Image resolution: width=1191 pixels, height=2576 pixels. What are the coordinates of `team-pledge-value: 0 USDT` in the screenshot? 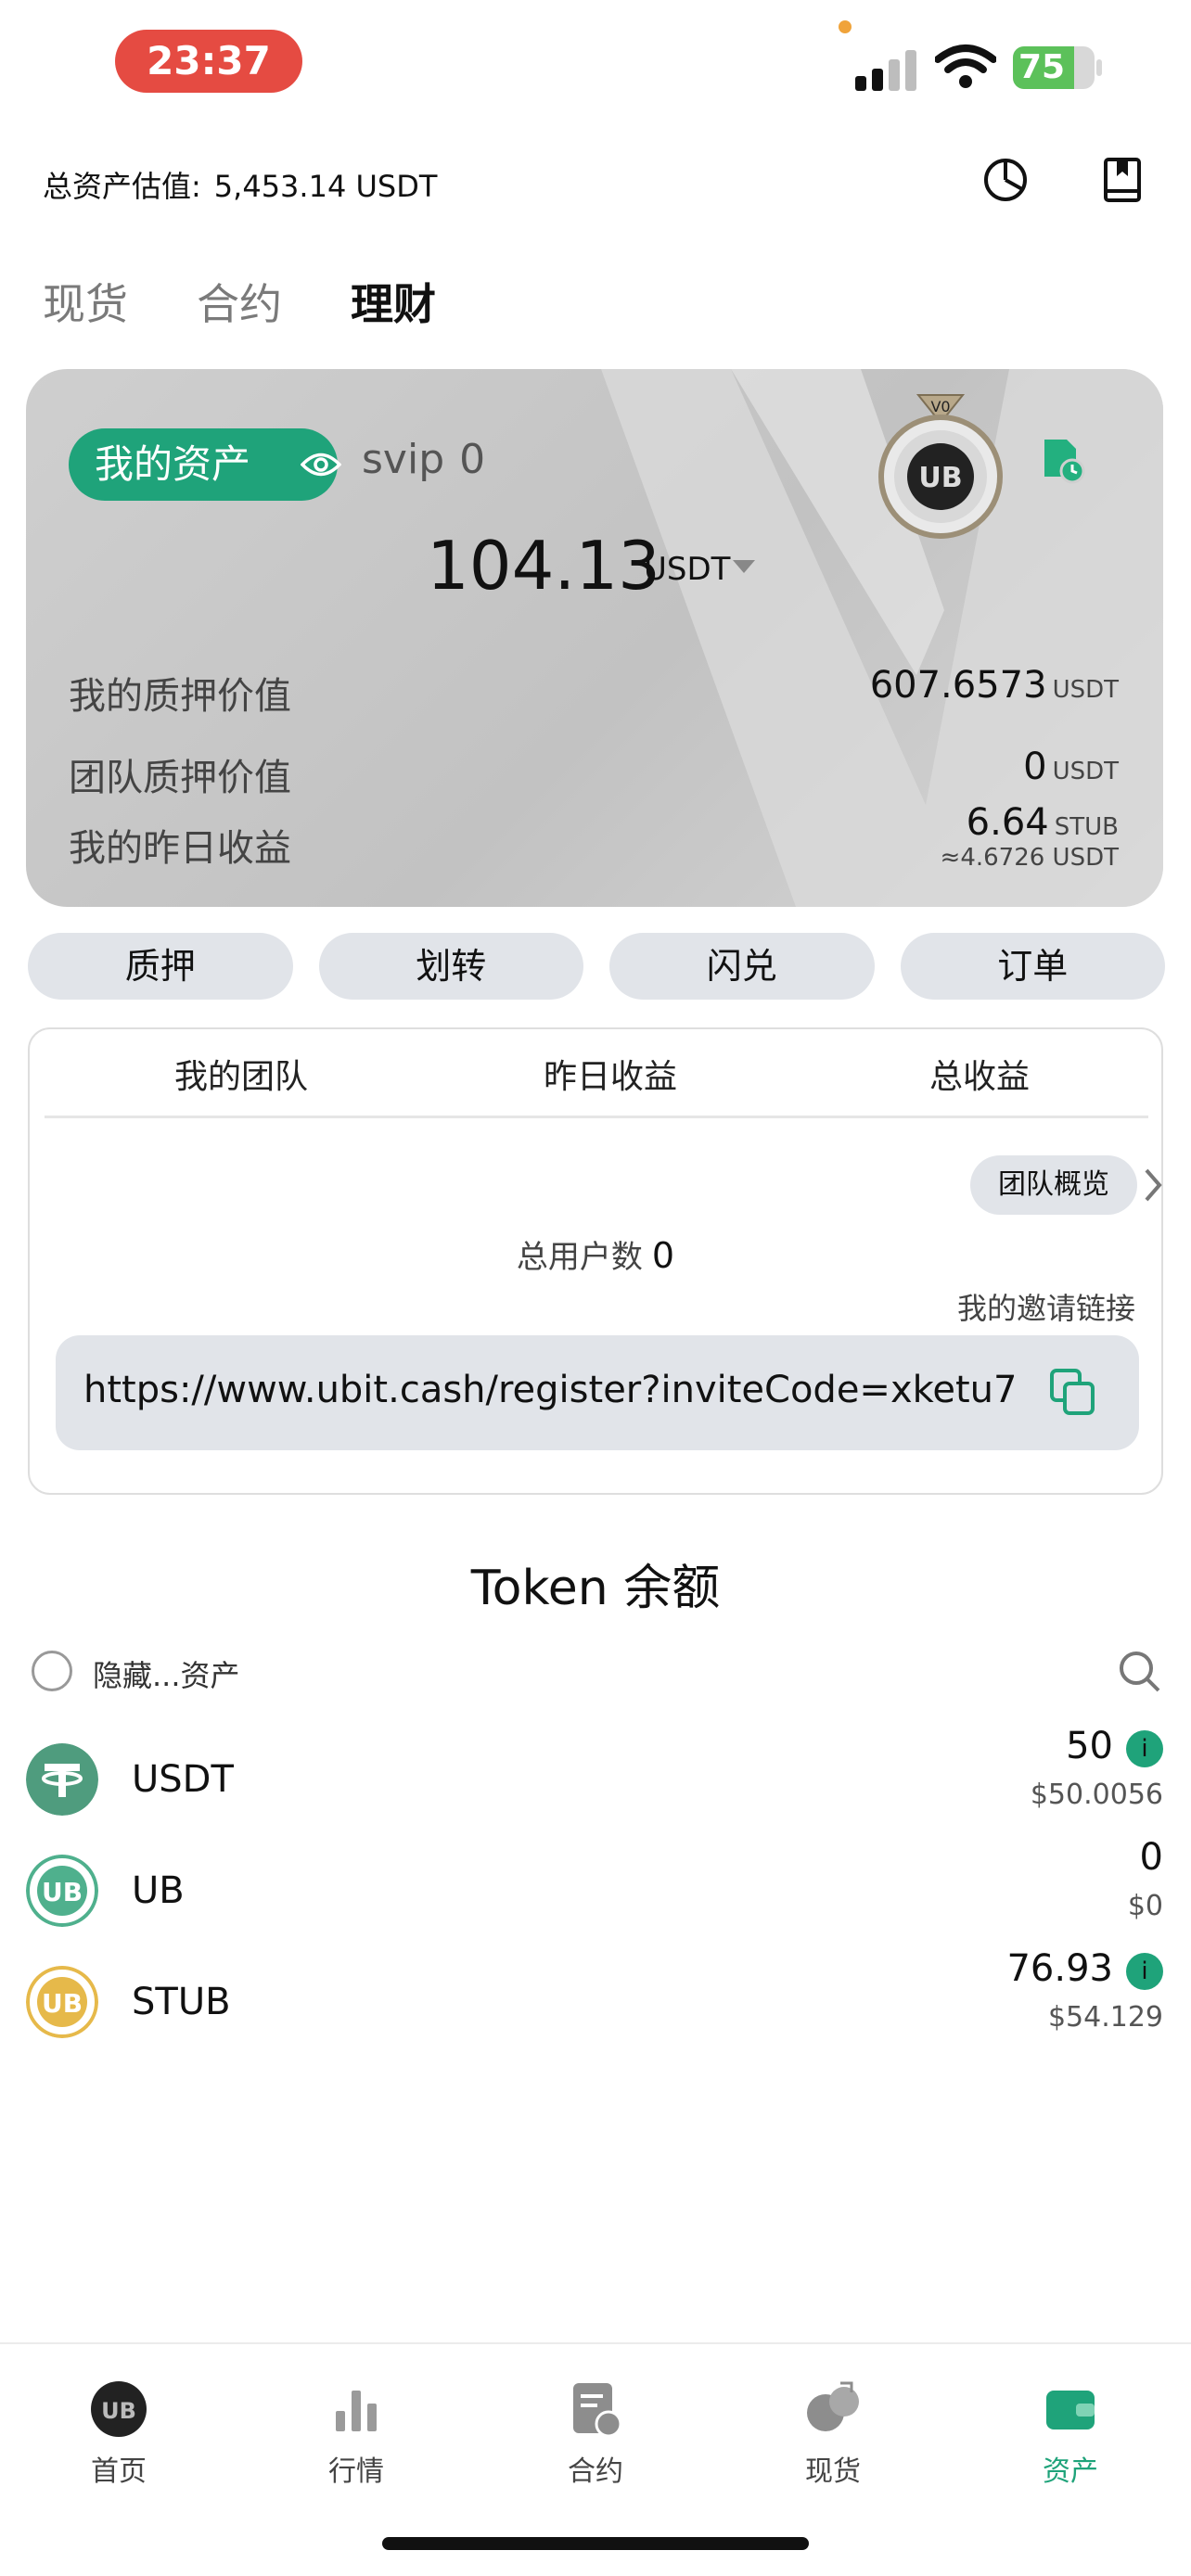 It's located at (1071, 767).